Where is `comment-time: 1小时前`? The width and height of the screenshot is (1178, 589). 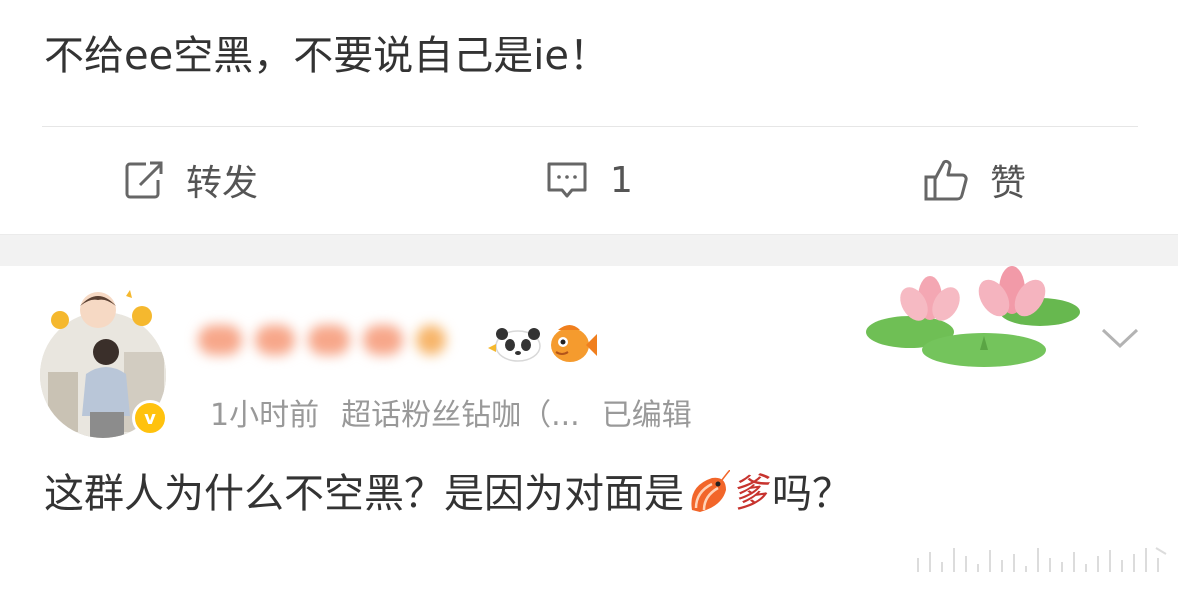
comment-time: 1小时前 is located at coordinates (265, 415).